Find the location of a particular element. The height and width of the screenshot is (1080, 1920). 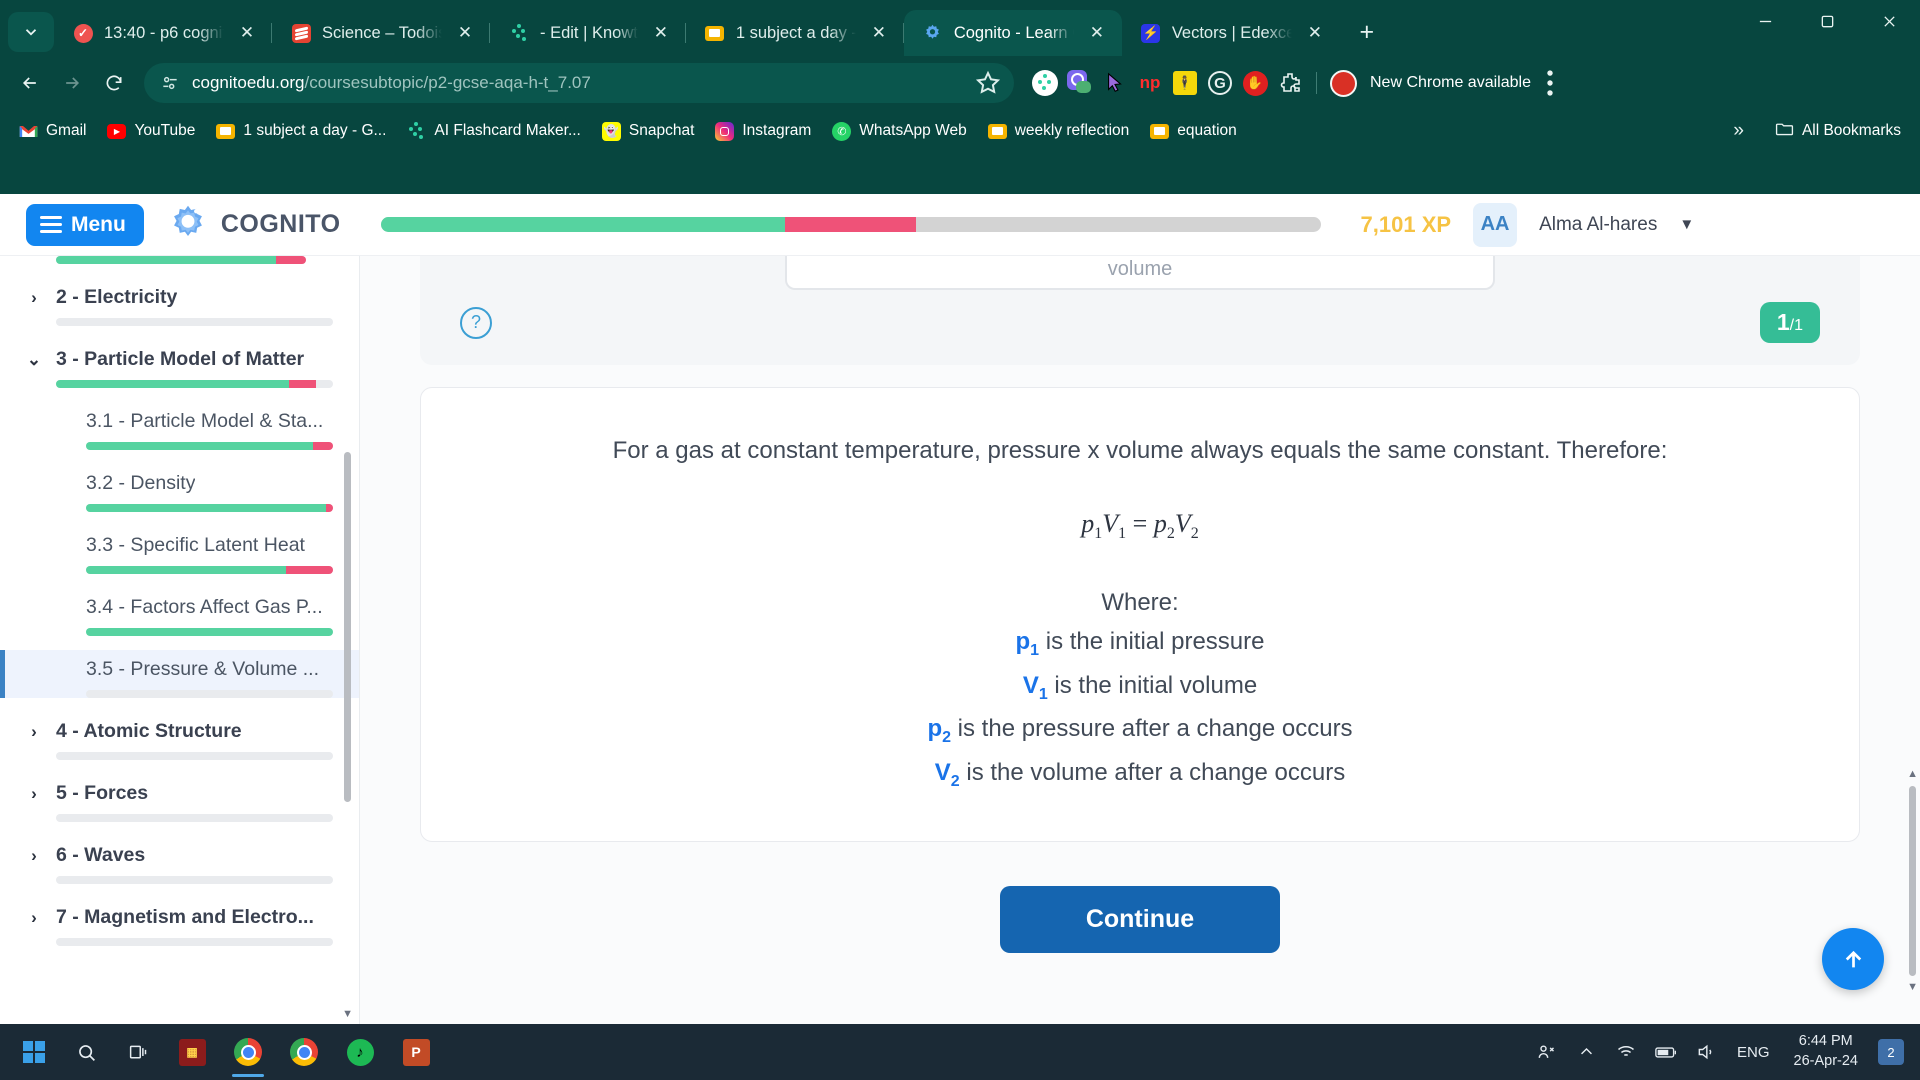

sidebar-item: › 5 - Forces is located at coordinates (179, 798).